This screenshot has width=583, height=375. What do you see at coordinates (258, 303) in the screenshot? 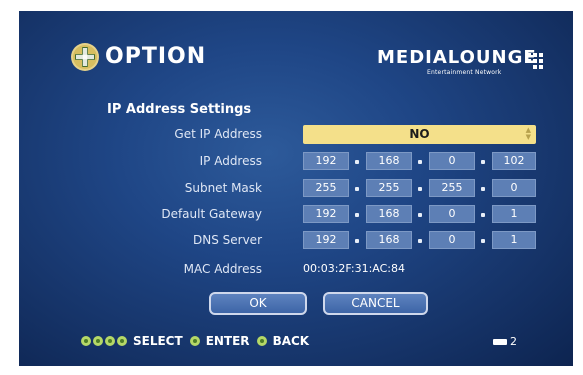
I see `ok-button: OK` at bounding box center [258, 303].